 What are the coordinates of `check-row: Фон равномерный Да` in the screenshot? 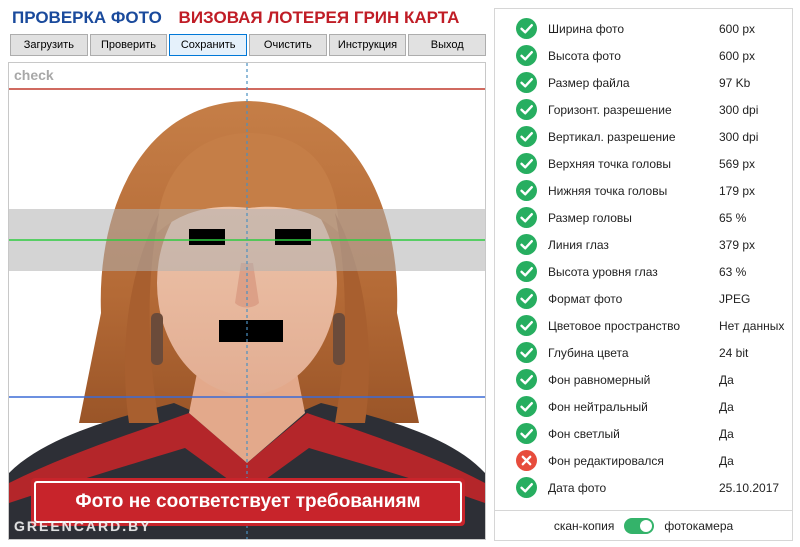 It's located at (643, 379).